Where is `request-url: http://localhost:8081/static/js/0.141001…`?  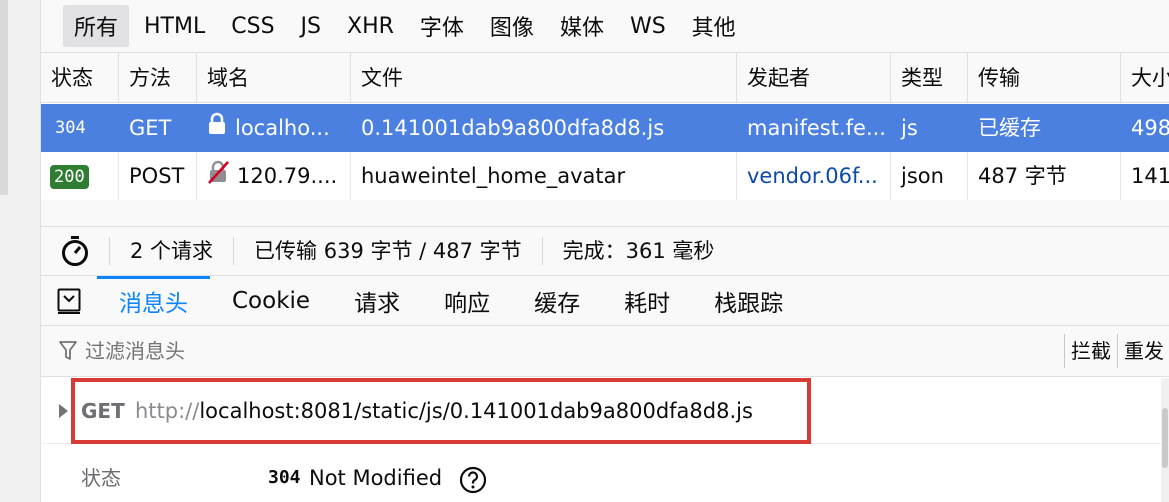
request-url: http://localhost:8081/static/js/0.141001… is located at coordinates (444, 411).